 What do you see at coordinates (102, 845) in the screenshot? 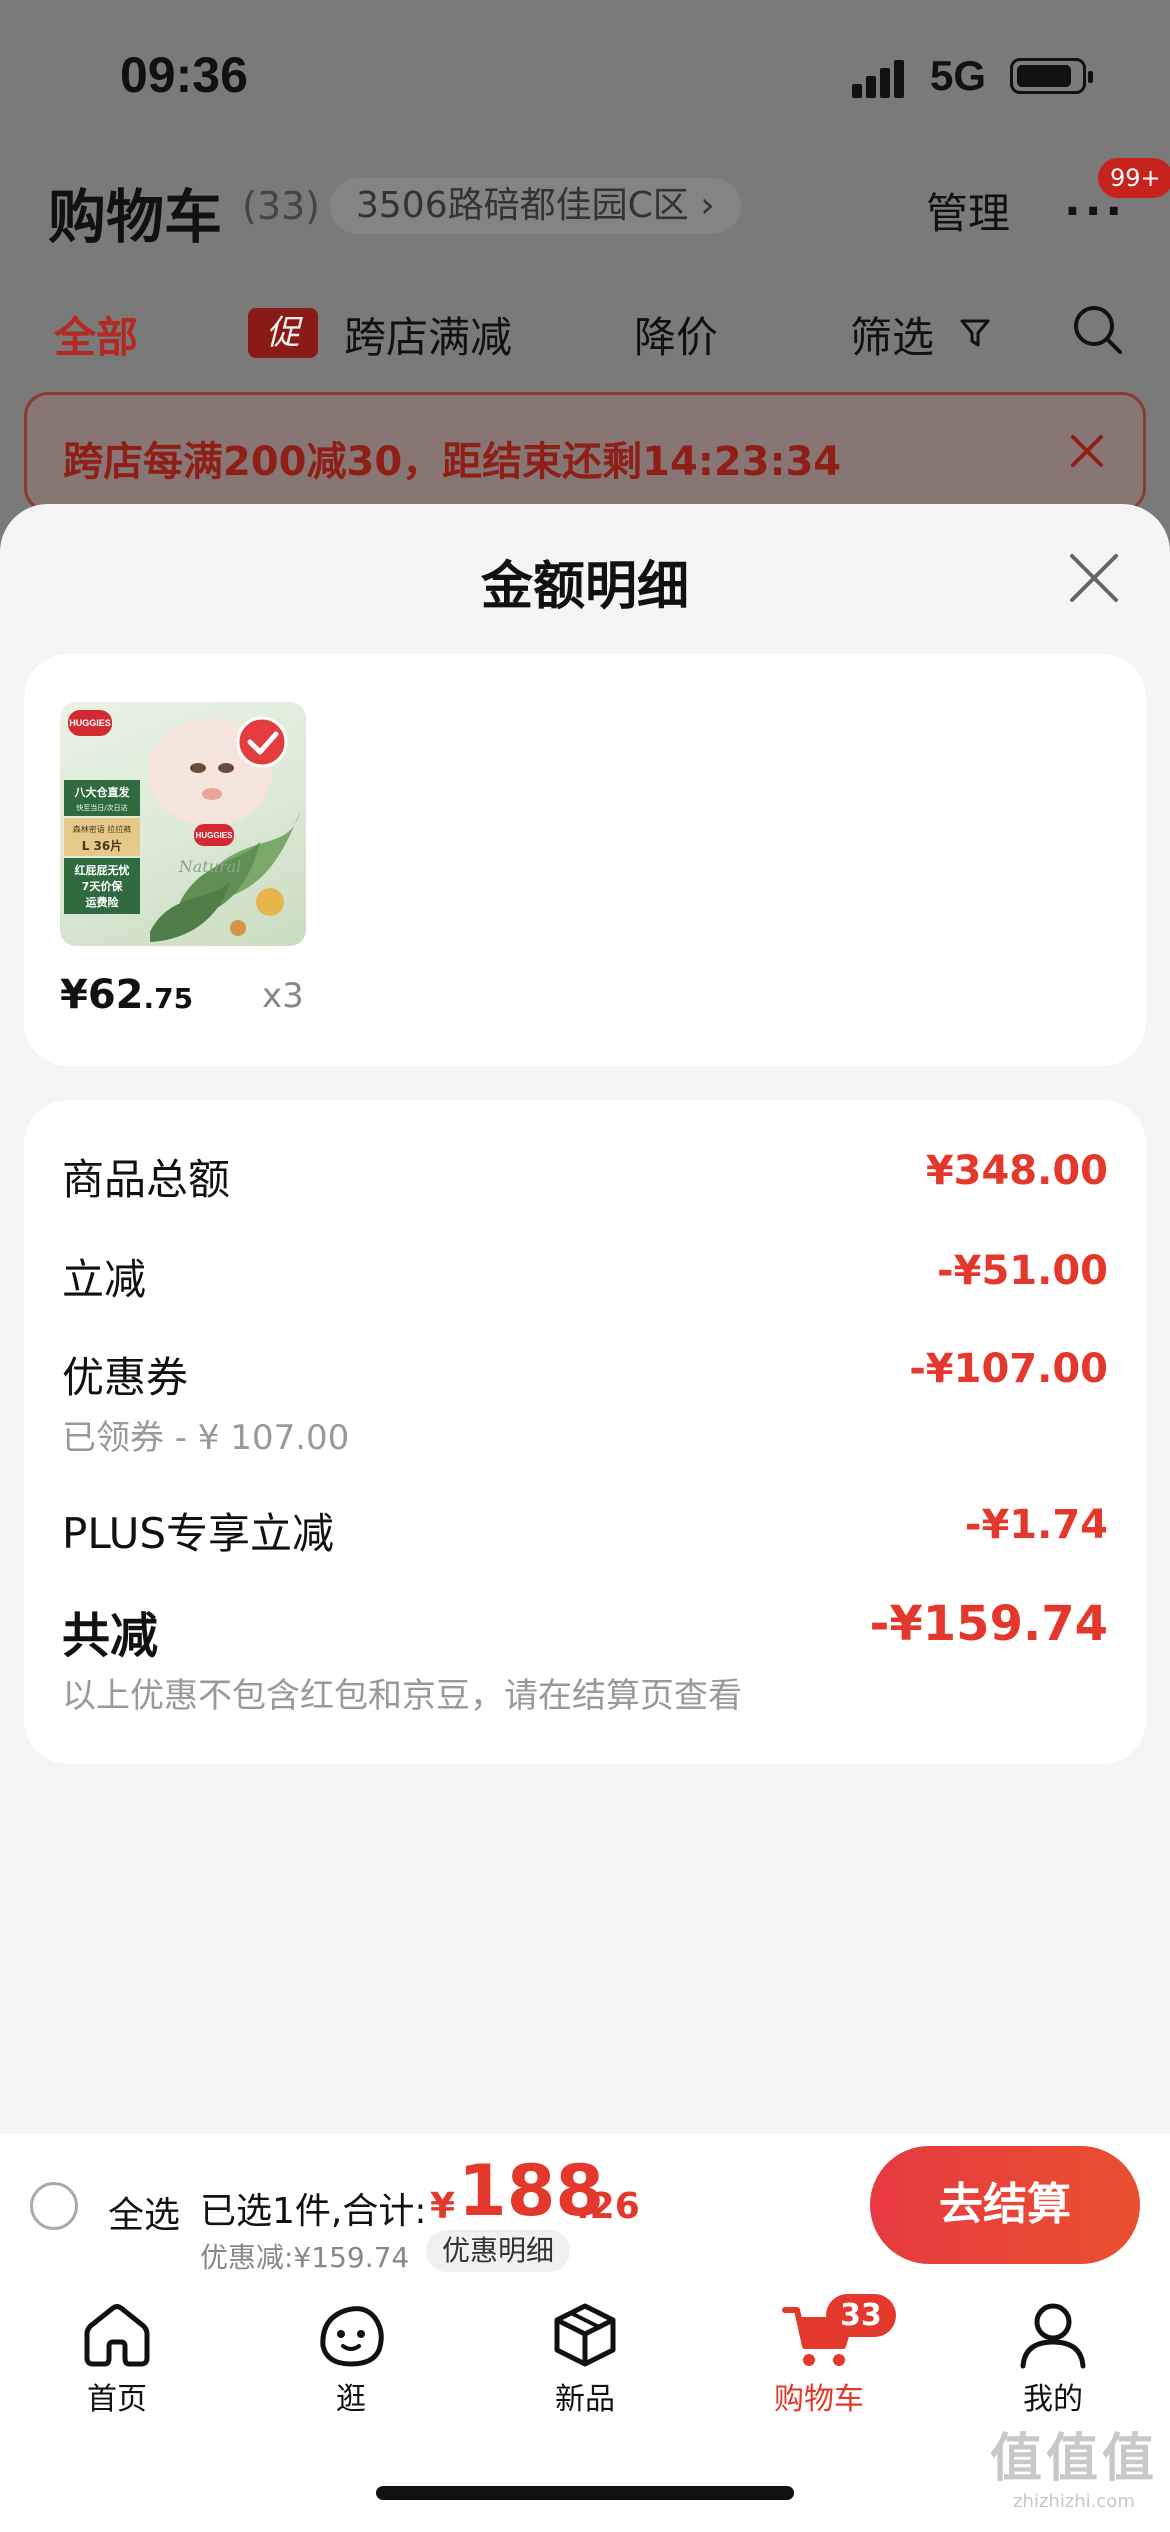
I see `badge-line-4: L 36片` at bounding box center [102, 845].